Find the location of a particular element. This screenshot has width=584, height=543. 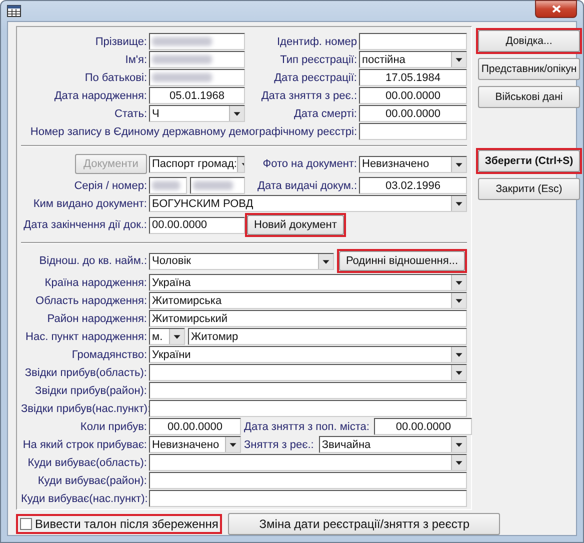

close-button is located at coordinates (556, 9).